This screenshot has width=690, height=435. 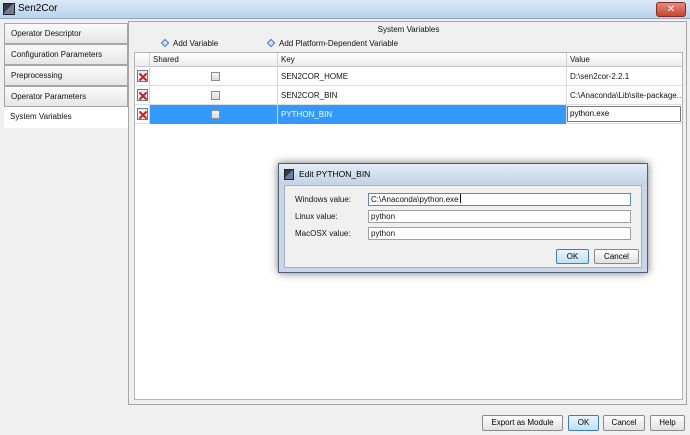 I want to click on sidebar-item-operator-descriptor: Operator Descriptor, so click(x=66, y=33).